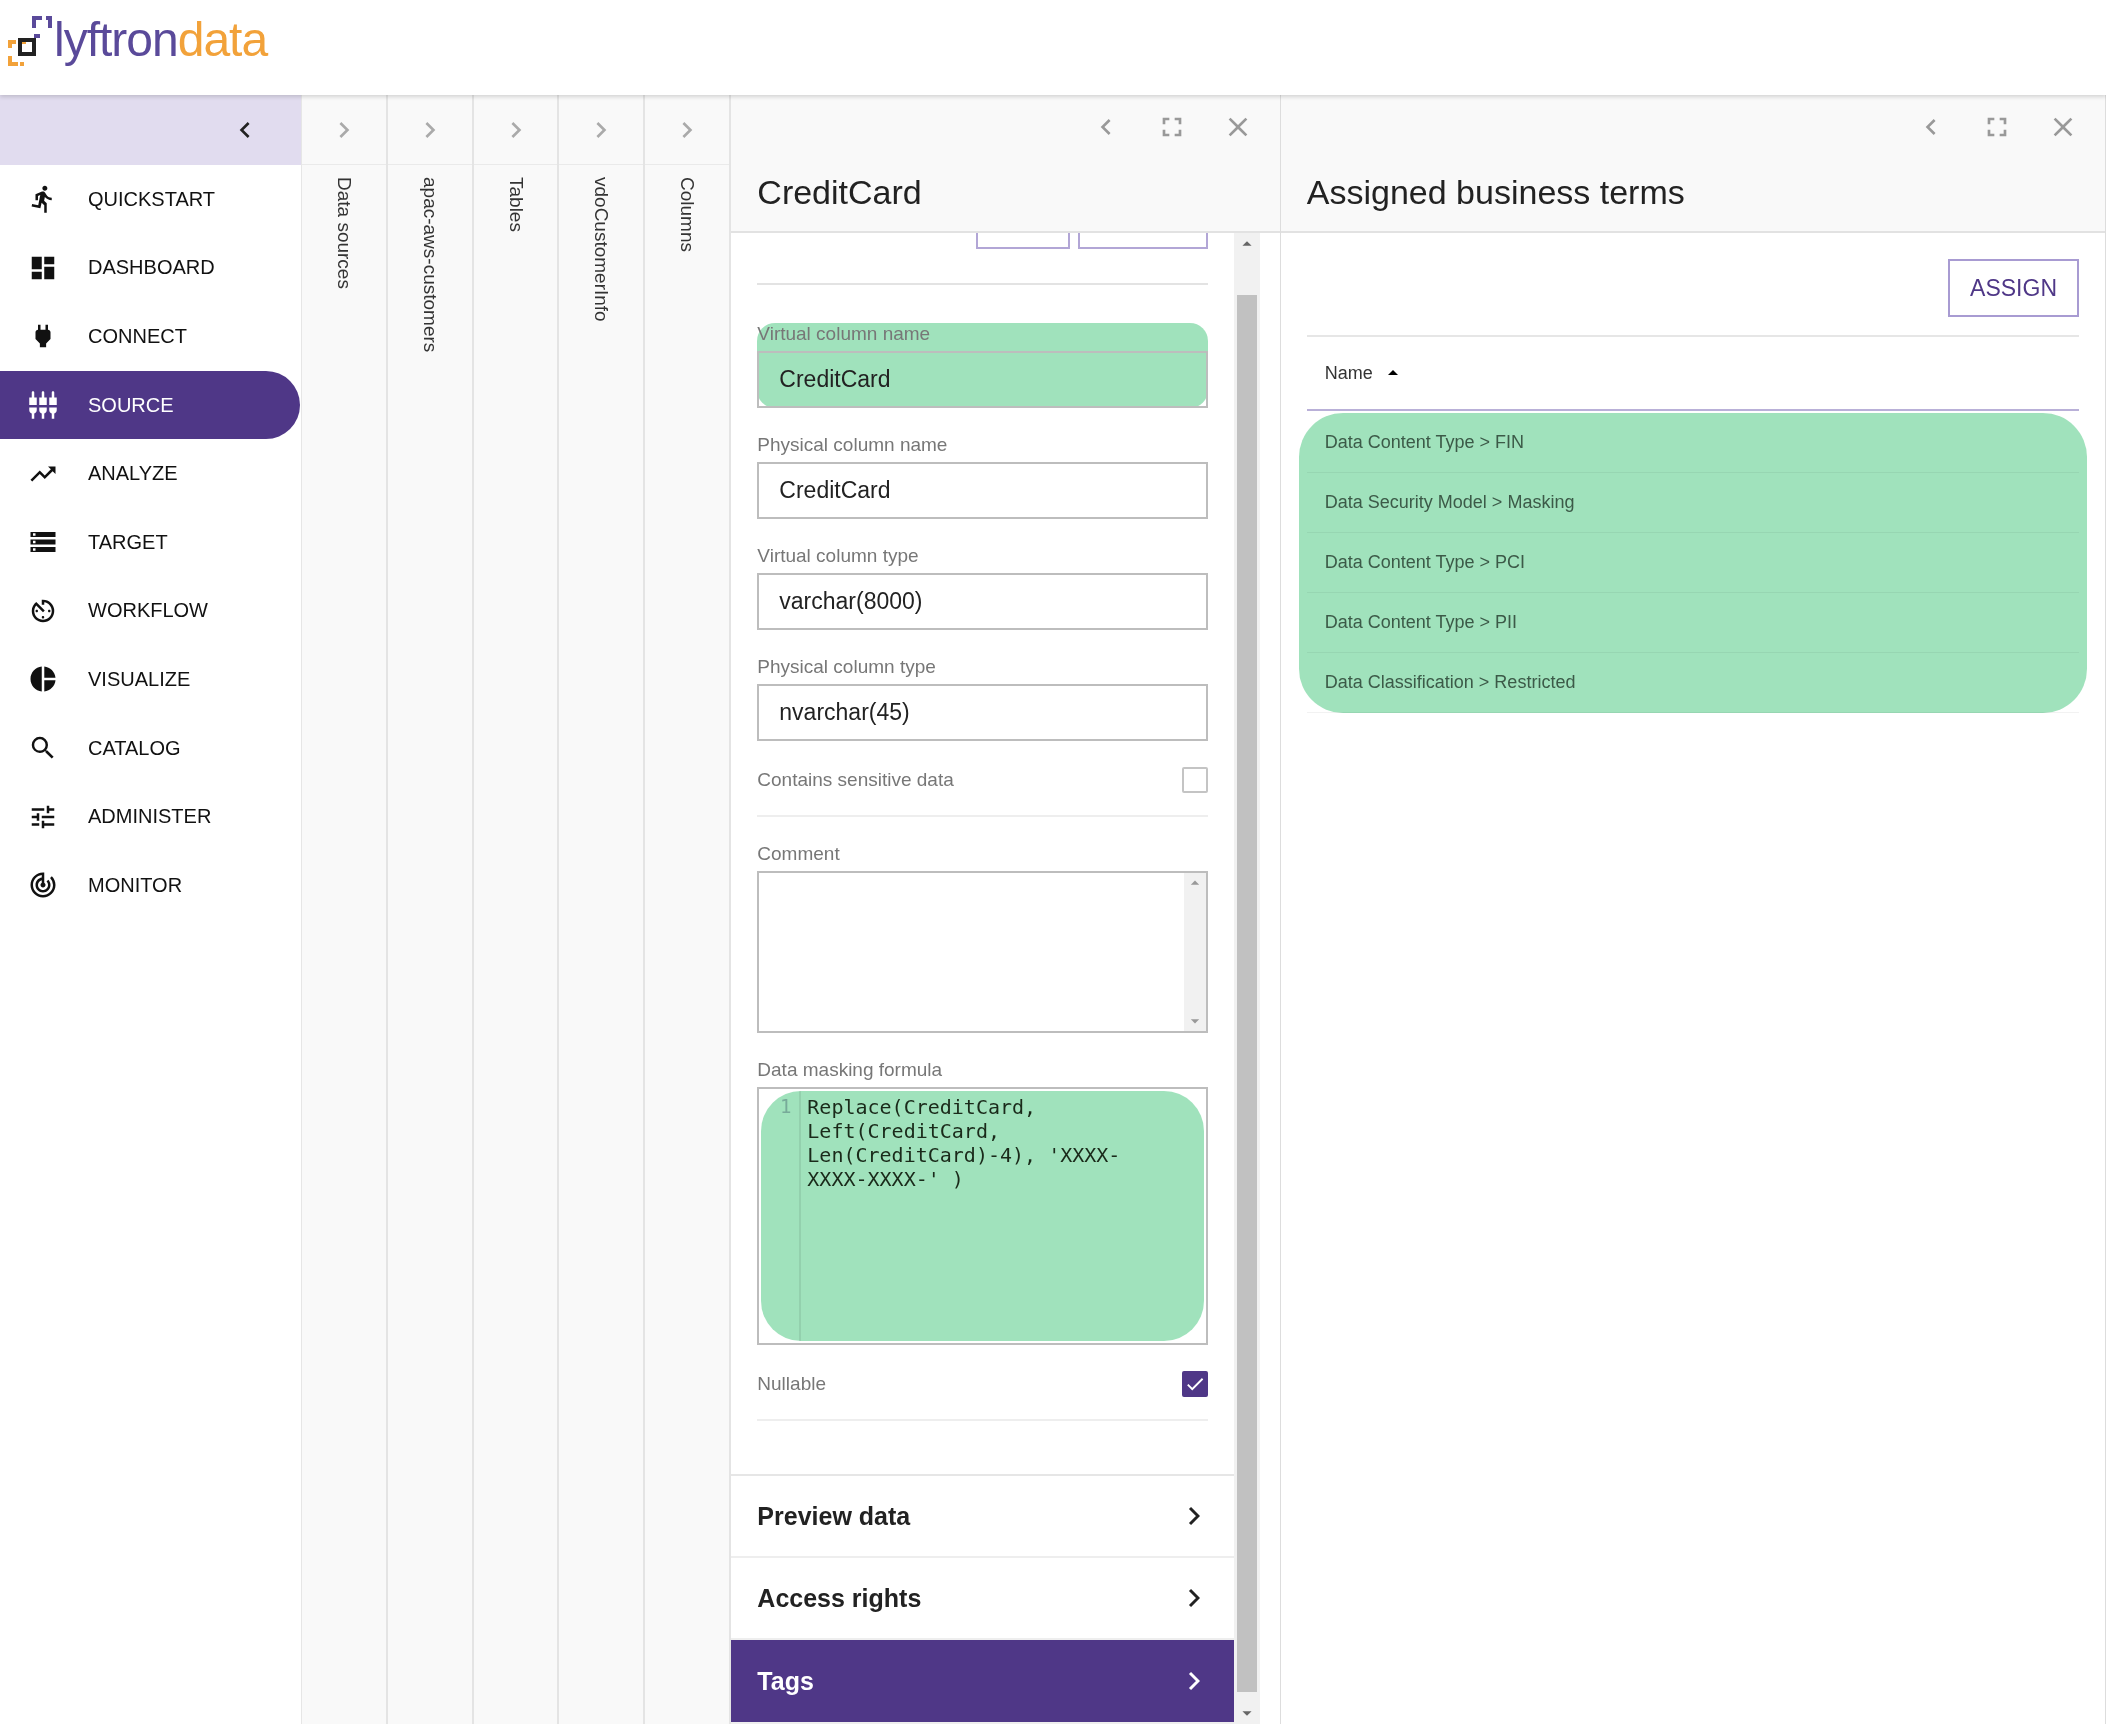 Image resolution: width=2106 pixels, height=1724 pixels. Describe the element at coordinates (687, 214) in the screenshot. I see `panel-label: Columns` at that location.